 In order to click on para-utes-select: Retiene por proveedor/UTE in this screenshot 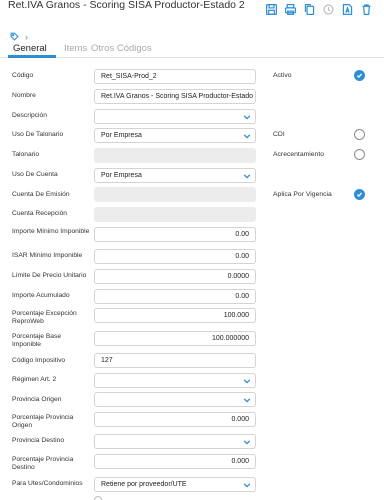, I will do `click(175, 484)`.